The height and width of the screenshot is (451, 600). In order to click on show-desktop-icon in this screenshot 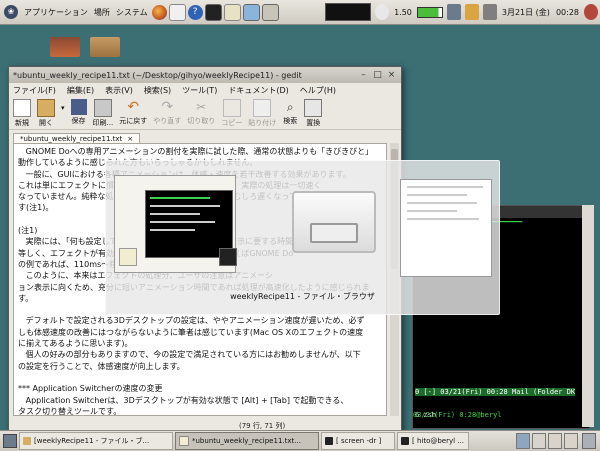, I will do `click(10, 441)`.